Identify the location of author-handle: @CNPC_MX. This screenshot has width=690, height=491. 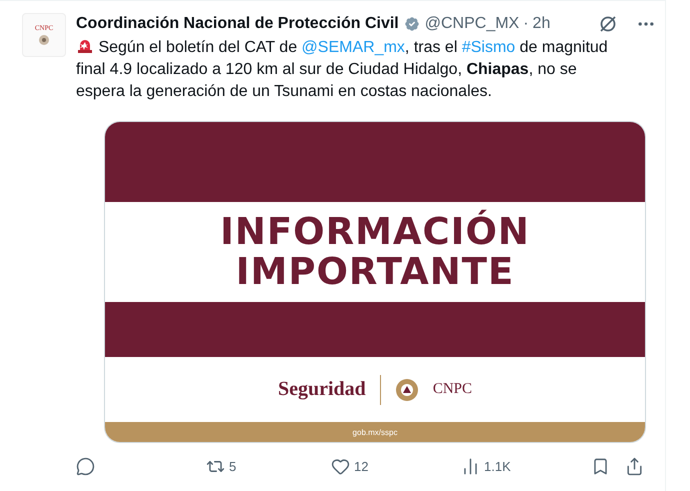
(472, 24).